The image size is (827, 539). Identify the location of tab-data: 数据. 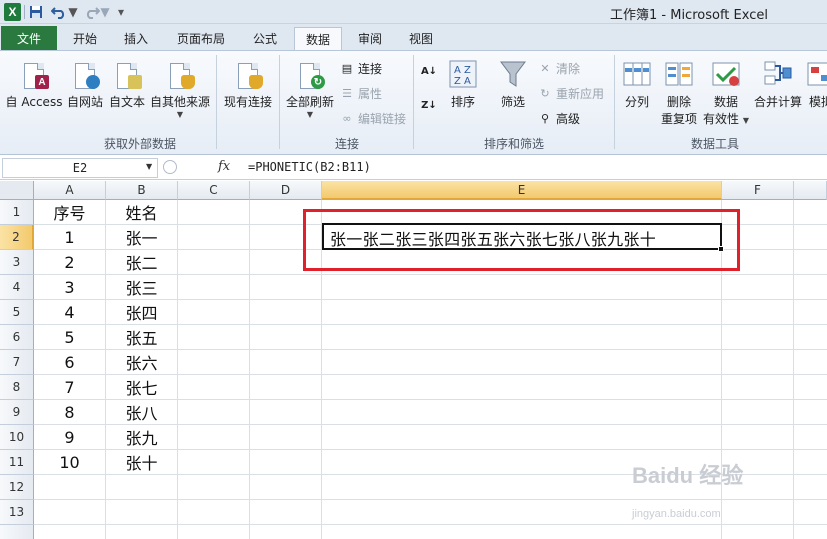
(318, 38).